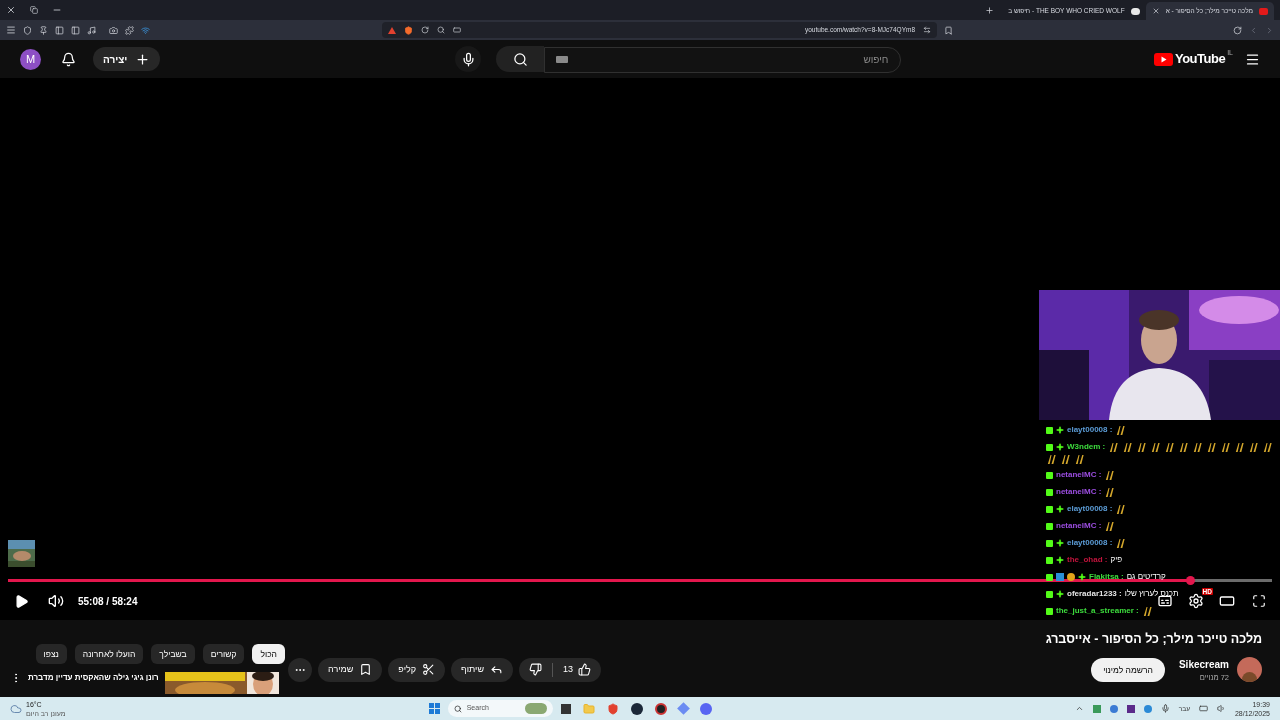 The width and height of the screenshot is (1280, 720). I want to click on avatar: M, so click(30, 59).